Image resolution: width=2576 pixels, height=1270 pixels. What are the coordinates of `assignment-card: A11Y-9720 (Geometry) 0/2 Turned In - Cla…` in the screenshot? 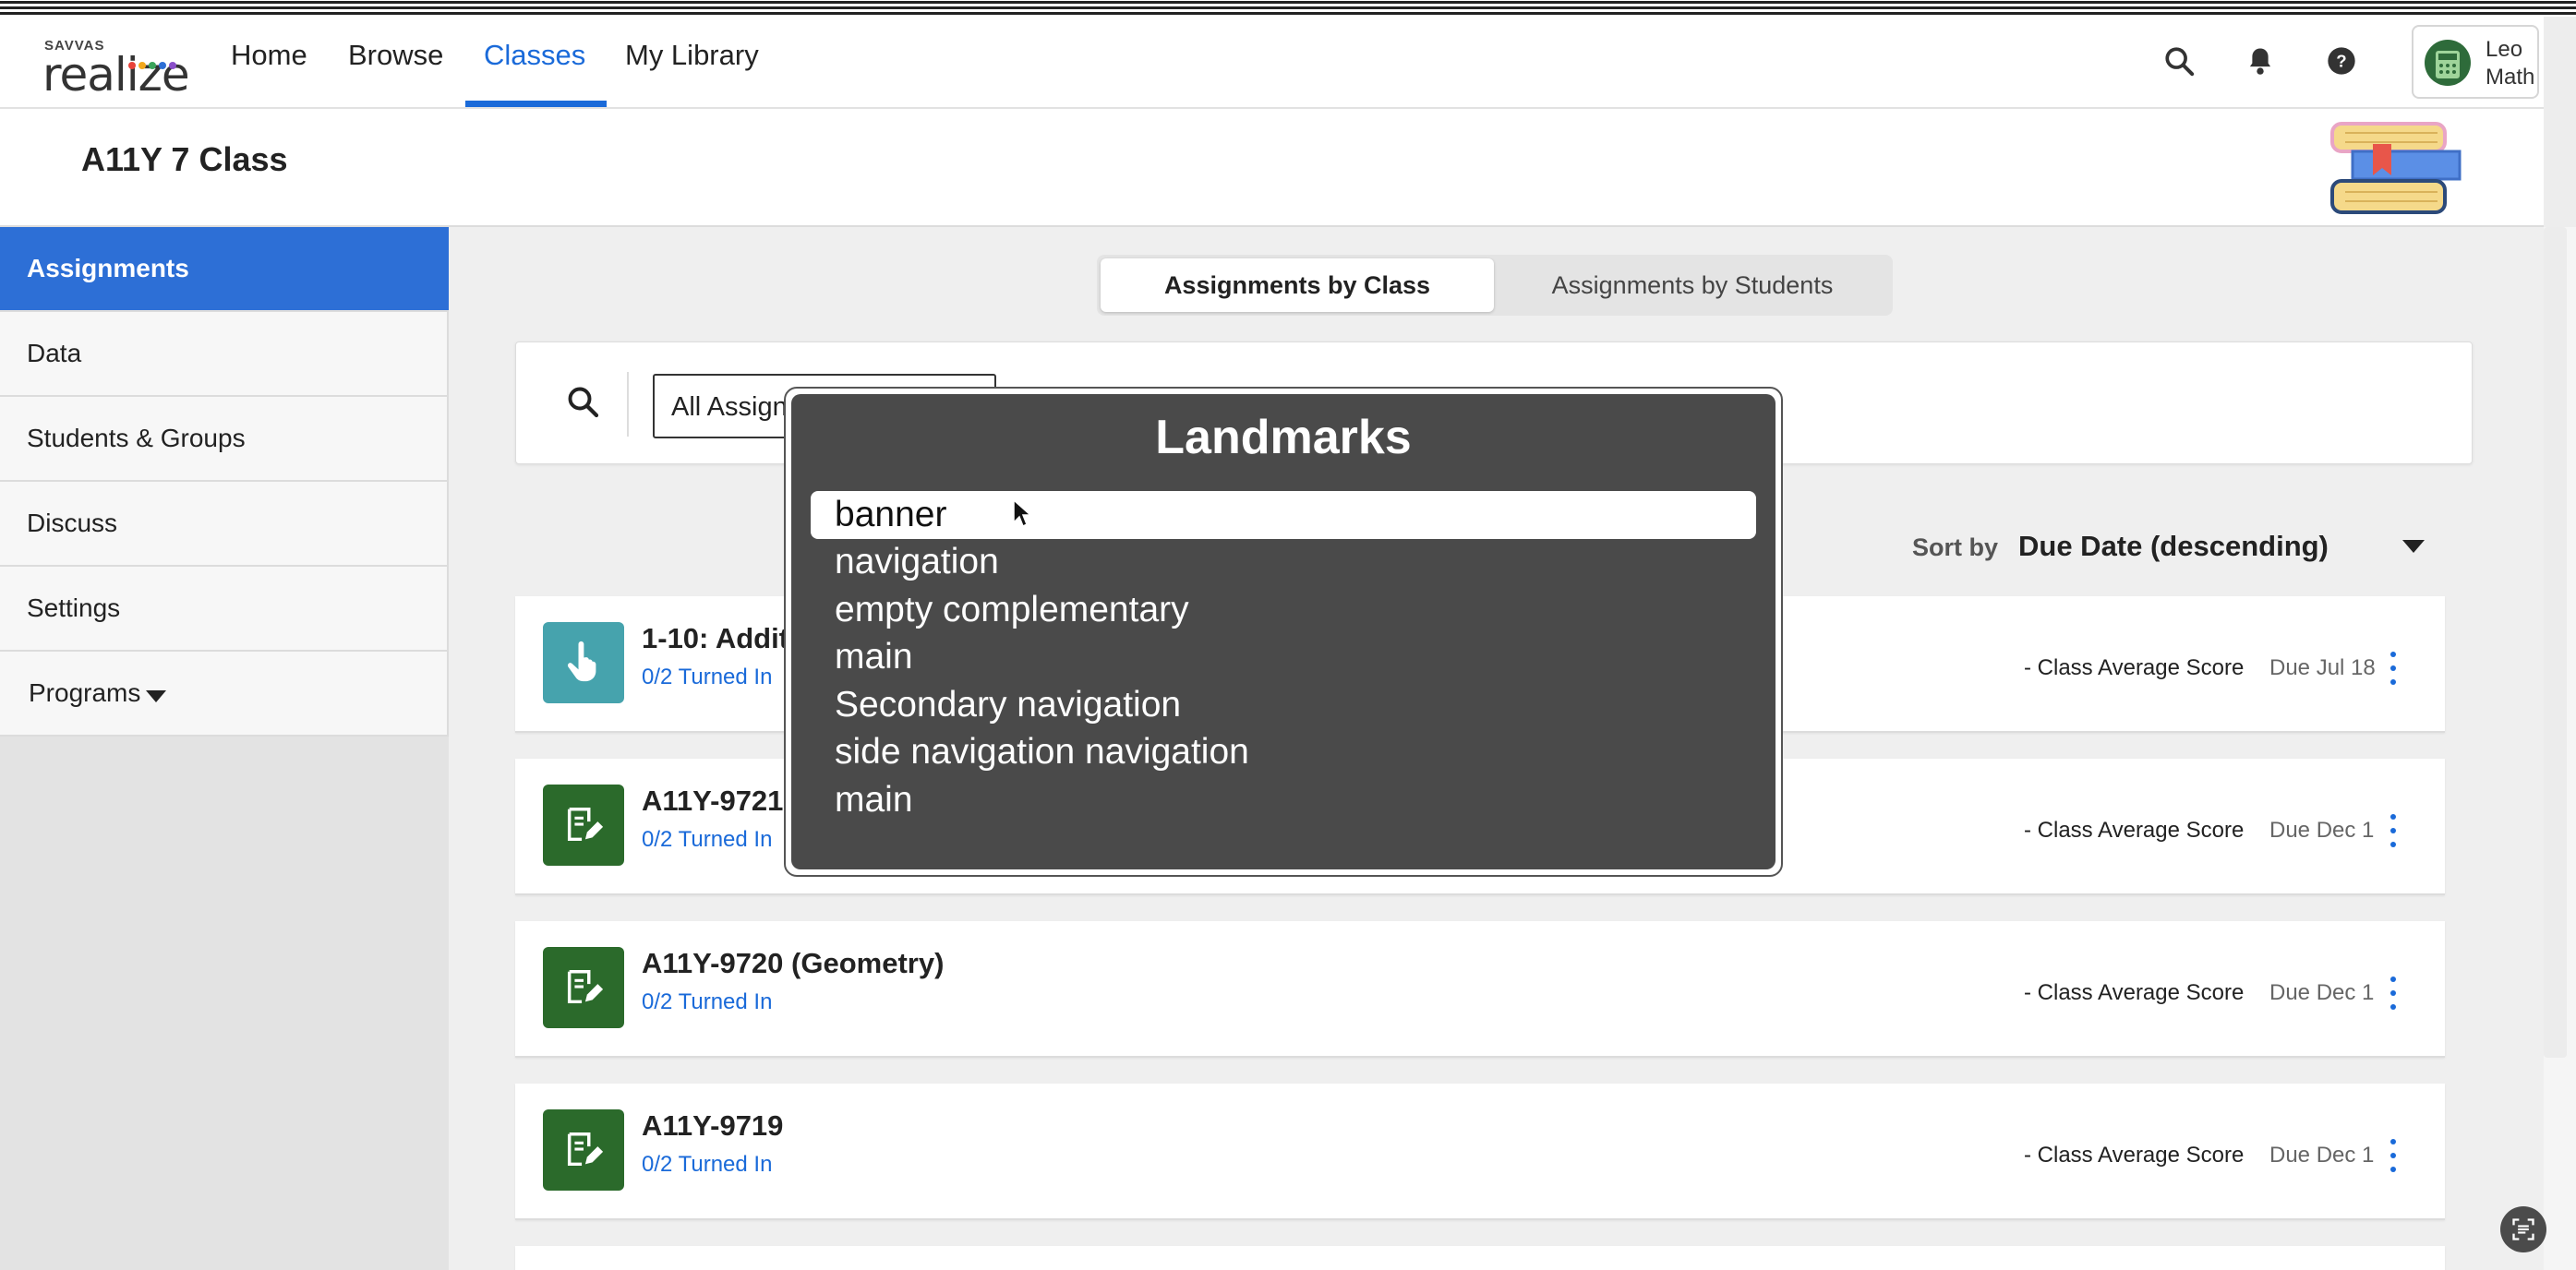 It's located at (1480, 989).